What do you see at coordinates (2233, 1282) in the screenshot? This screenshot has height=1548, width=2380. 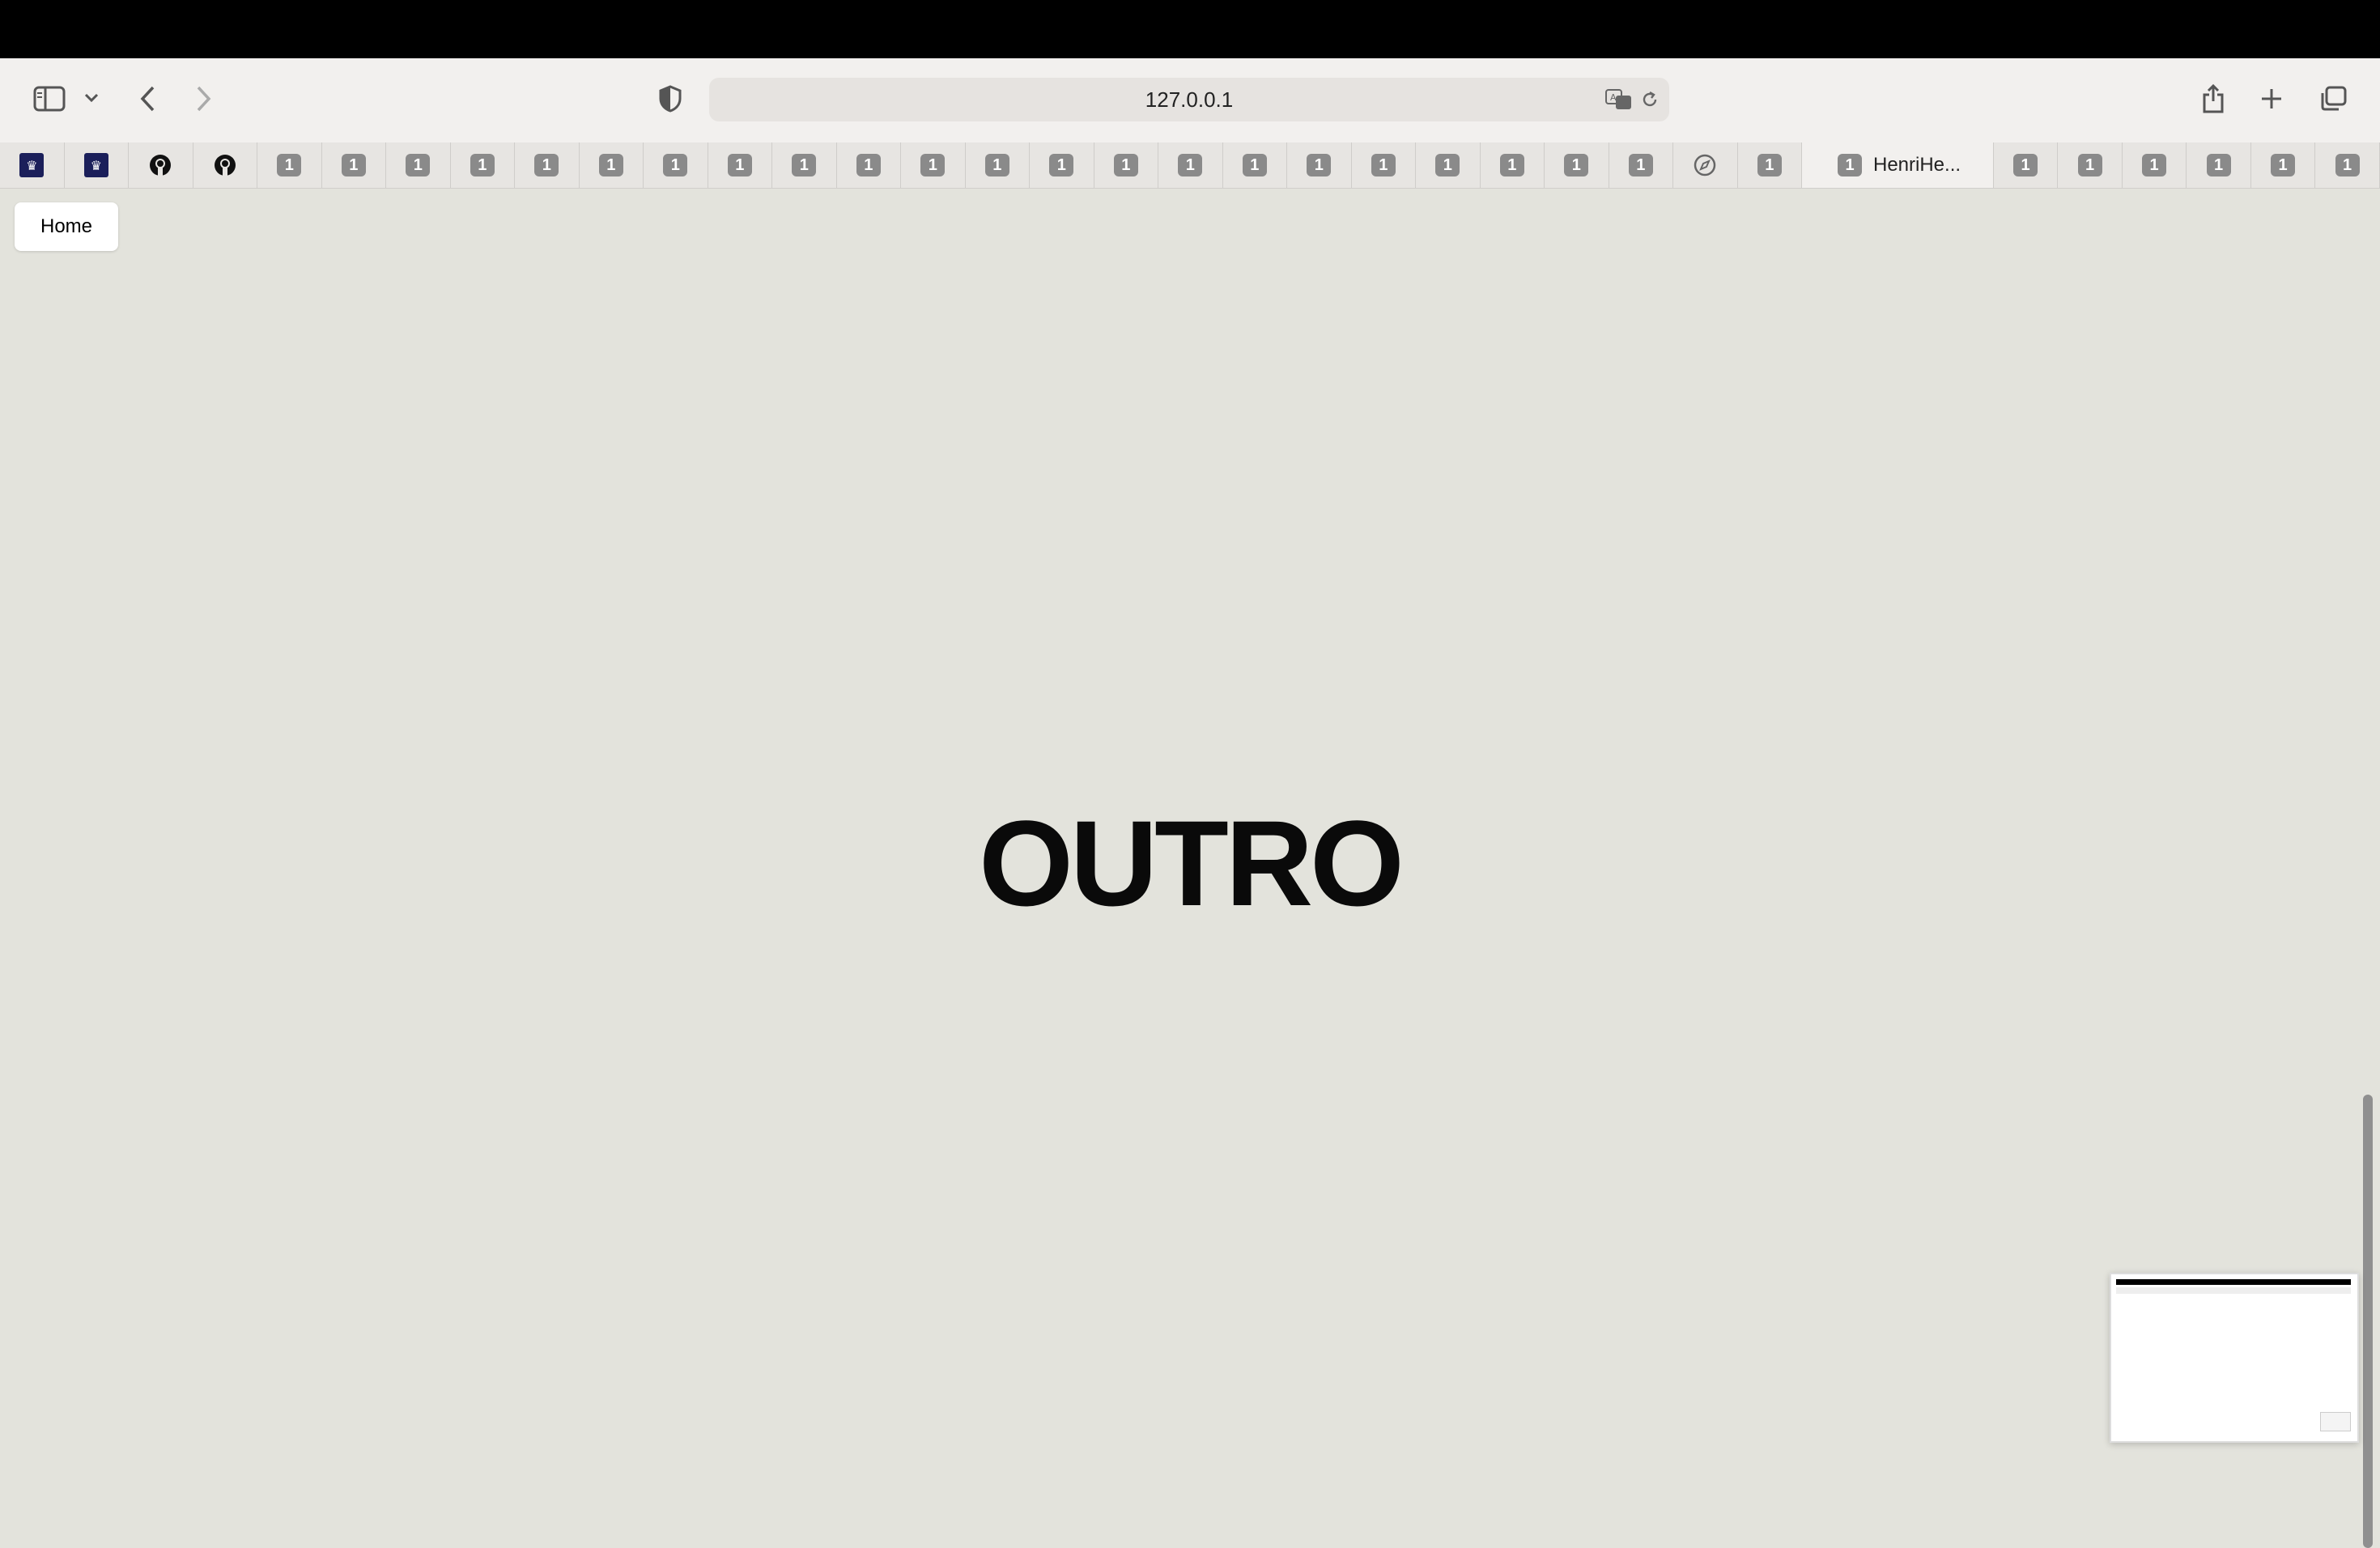 I see `preview-menubar` at bounding box center [2233, 1282].